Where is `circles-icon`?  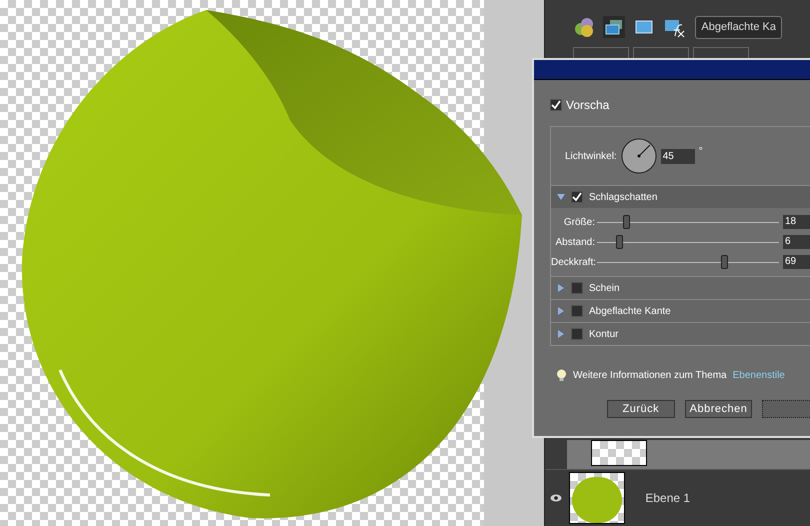
circles-icon is located at coordinates (584, 27).